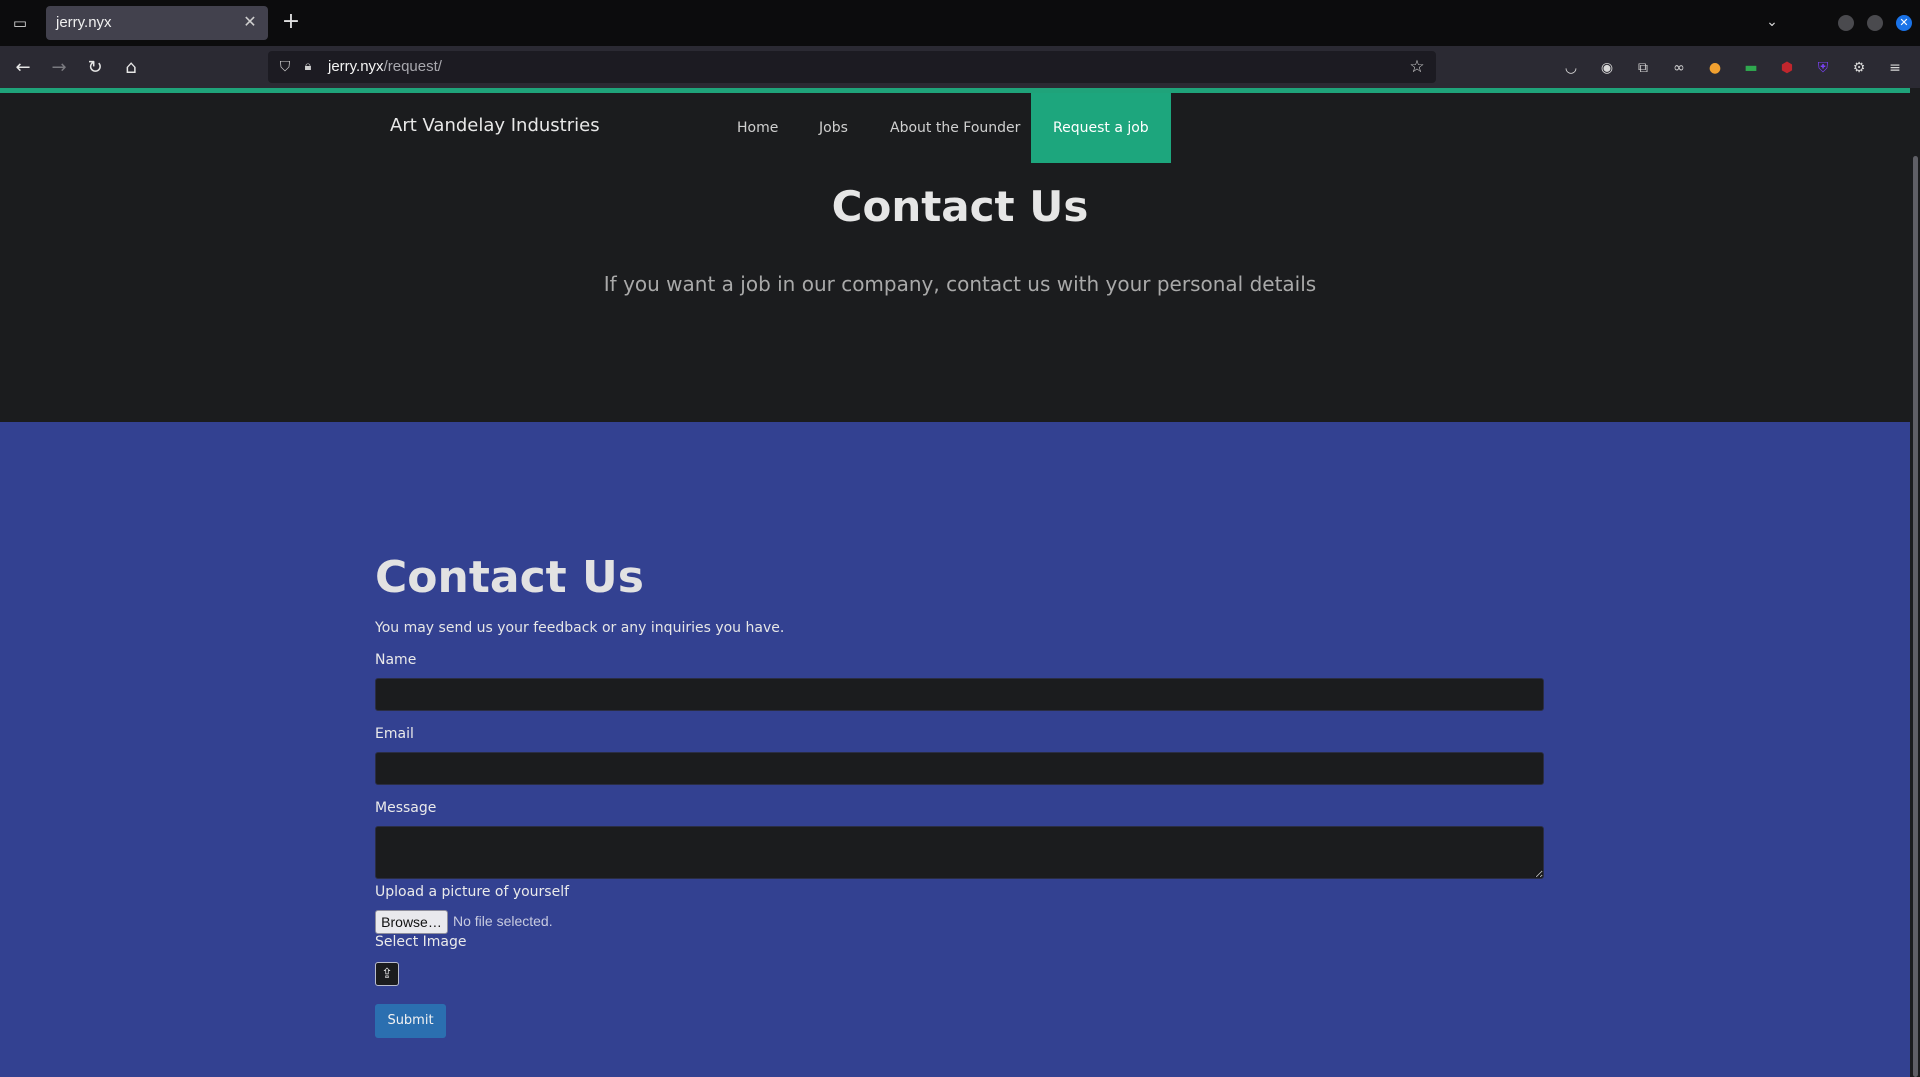 The height and width of the screenshot is (1077, 1920). What do you see at coordinates (1904, 23) in the screenshot?
I see `close-window-icon: ✕` at bounding box center [1904, 23].